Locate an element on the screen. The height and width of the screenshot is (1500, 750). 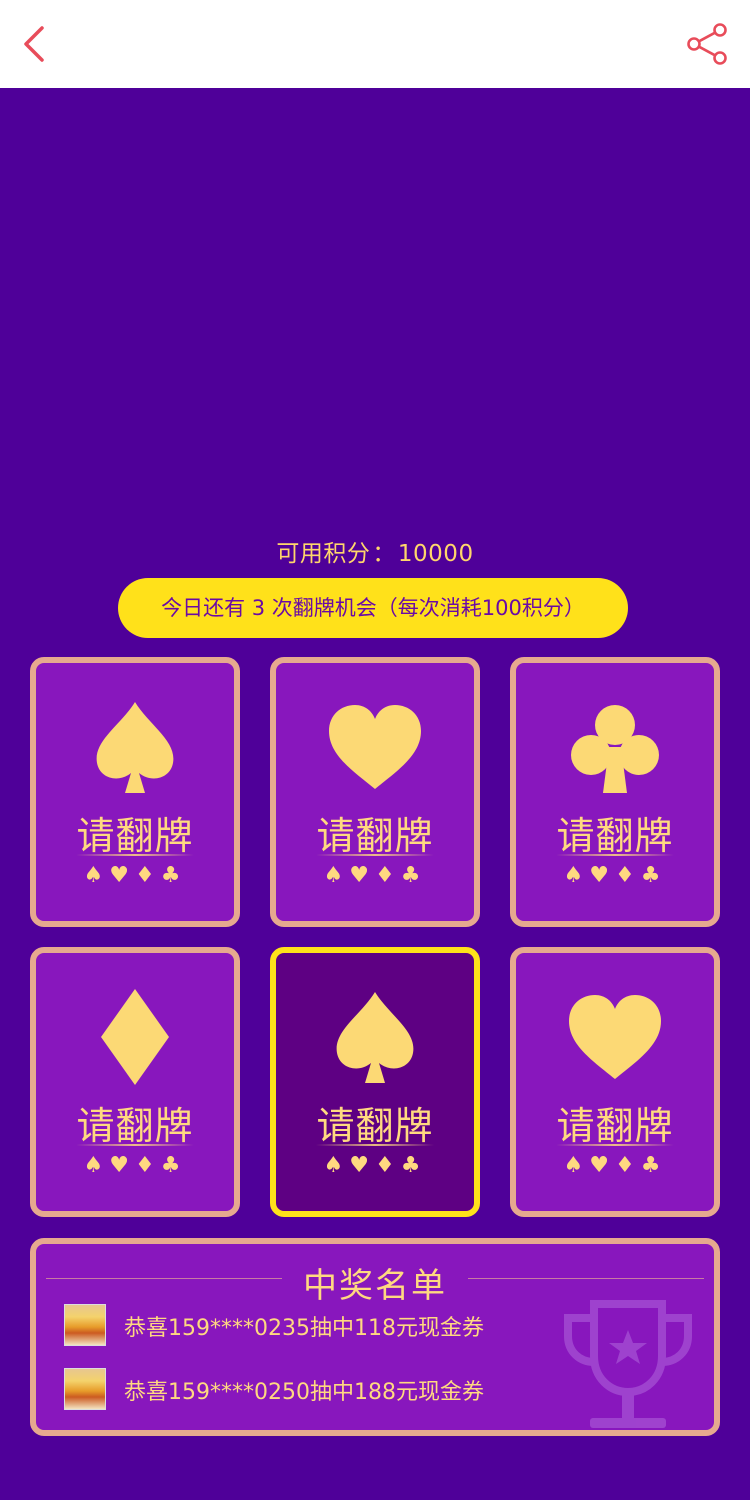
available-points: 可用积分：10000 is located at coordinates (375, 551).